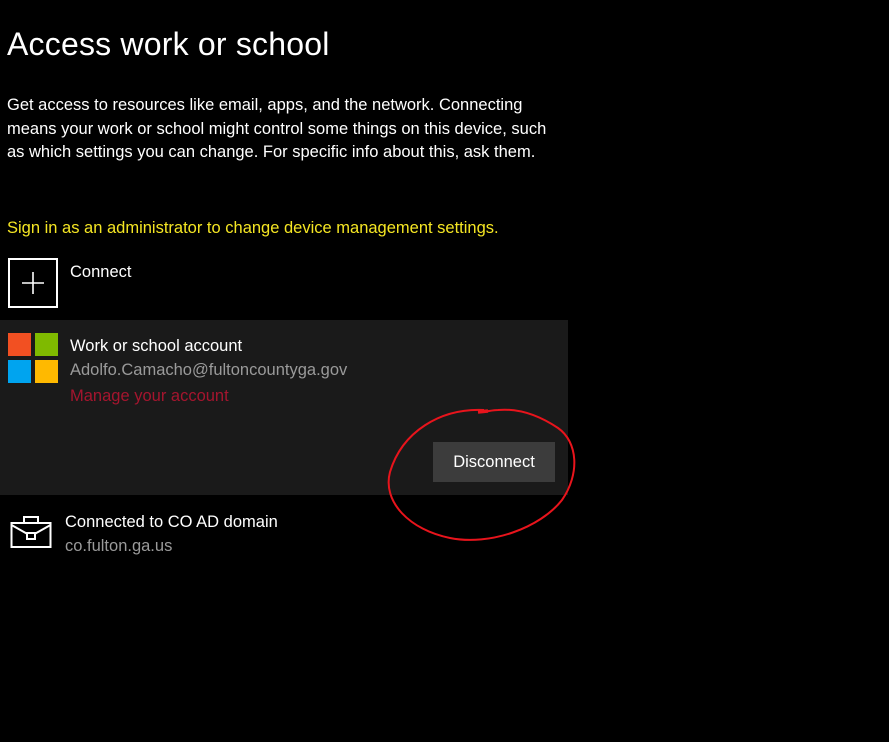  What do you see at coordinates (19, 344) in the screenshot?
I see `logo-square-red` at bounding box center [19, 344].